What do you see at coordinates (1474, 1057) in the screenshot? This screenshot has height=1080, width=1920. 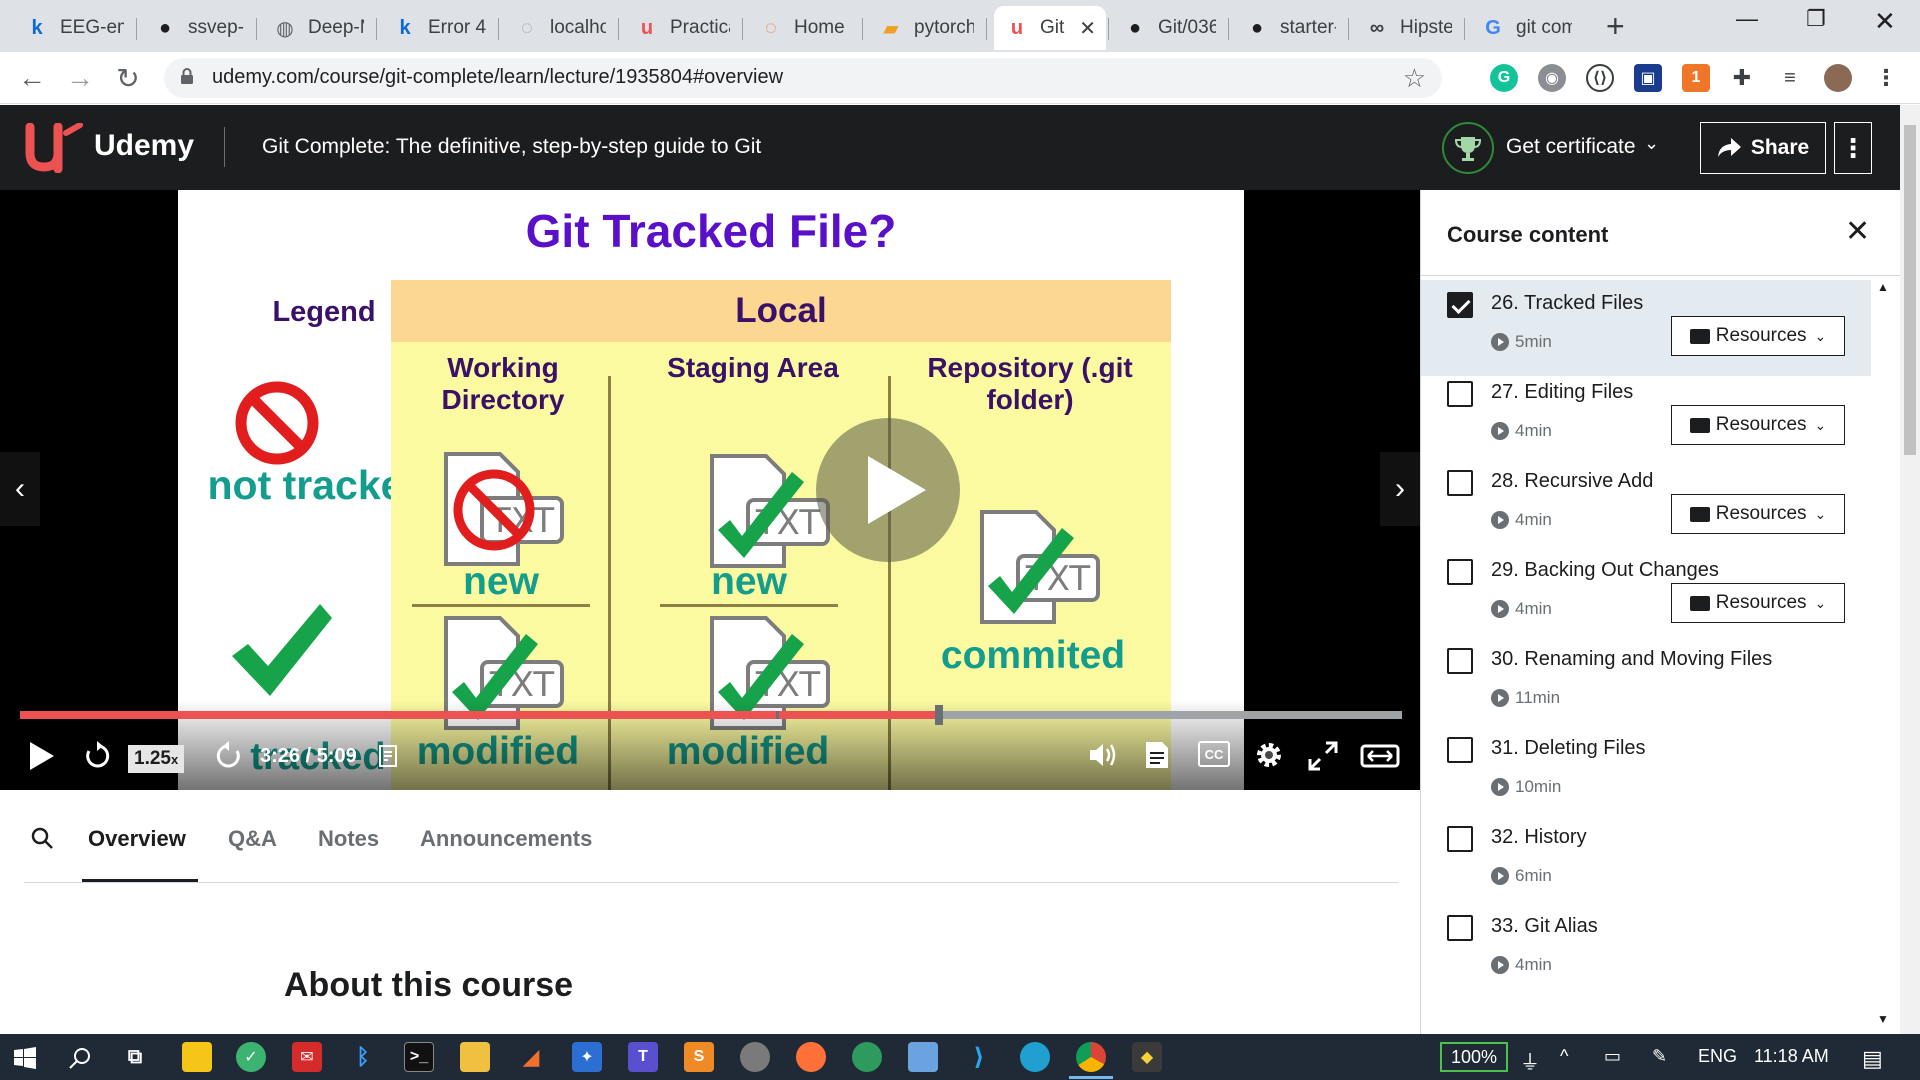 I see `battery-indicator: 100%` at bounding box center [1474, 1057].